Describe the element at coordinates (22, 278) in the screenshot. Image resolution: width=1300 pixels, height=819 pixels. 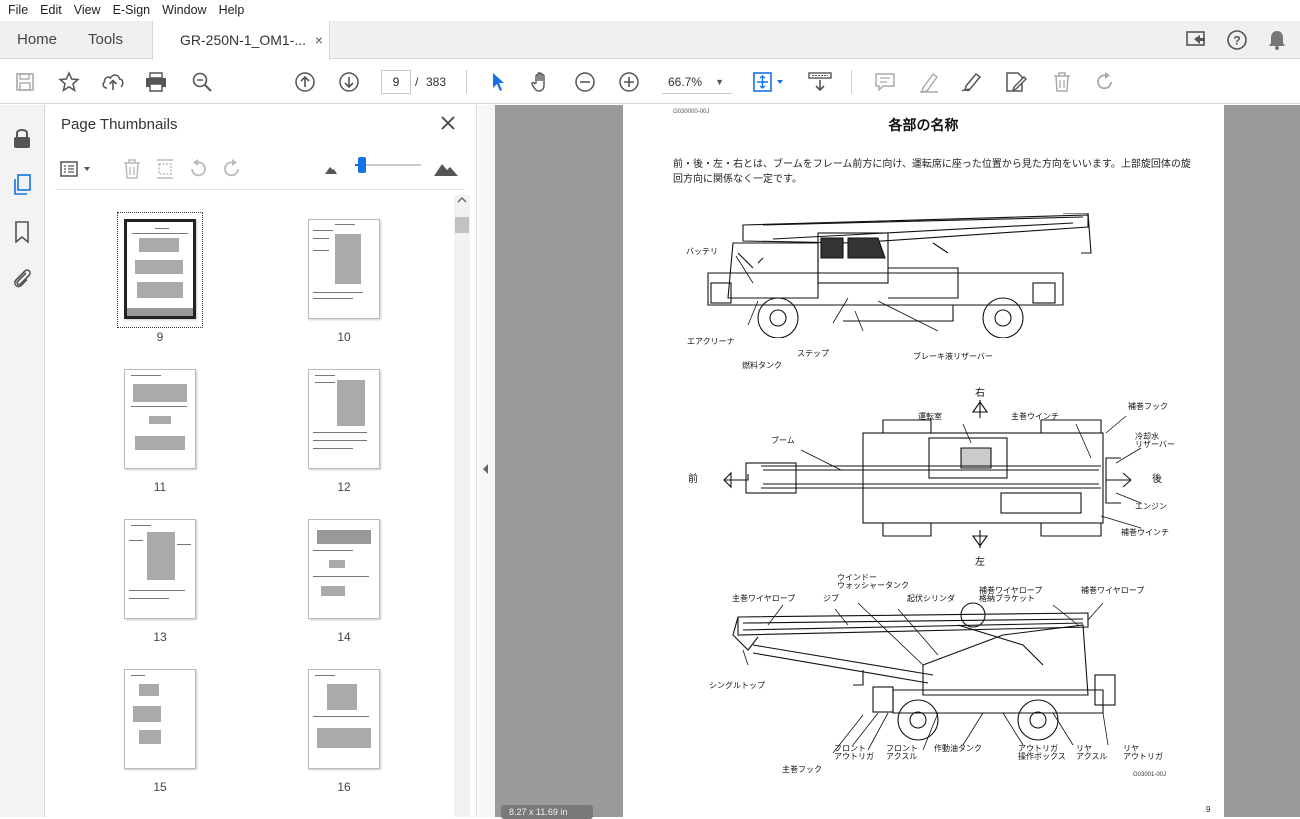
I see `attachments-icon` at that location.